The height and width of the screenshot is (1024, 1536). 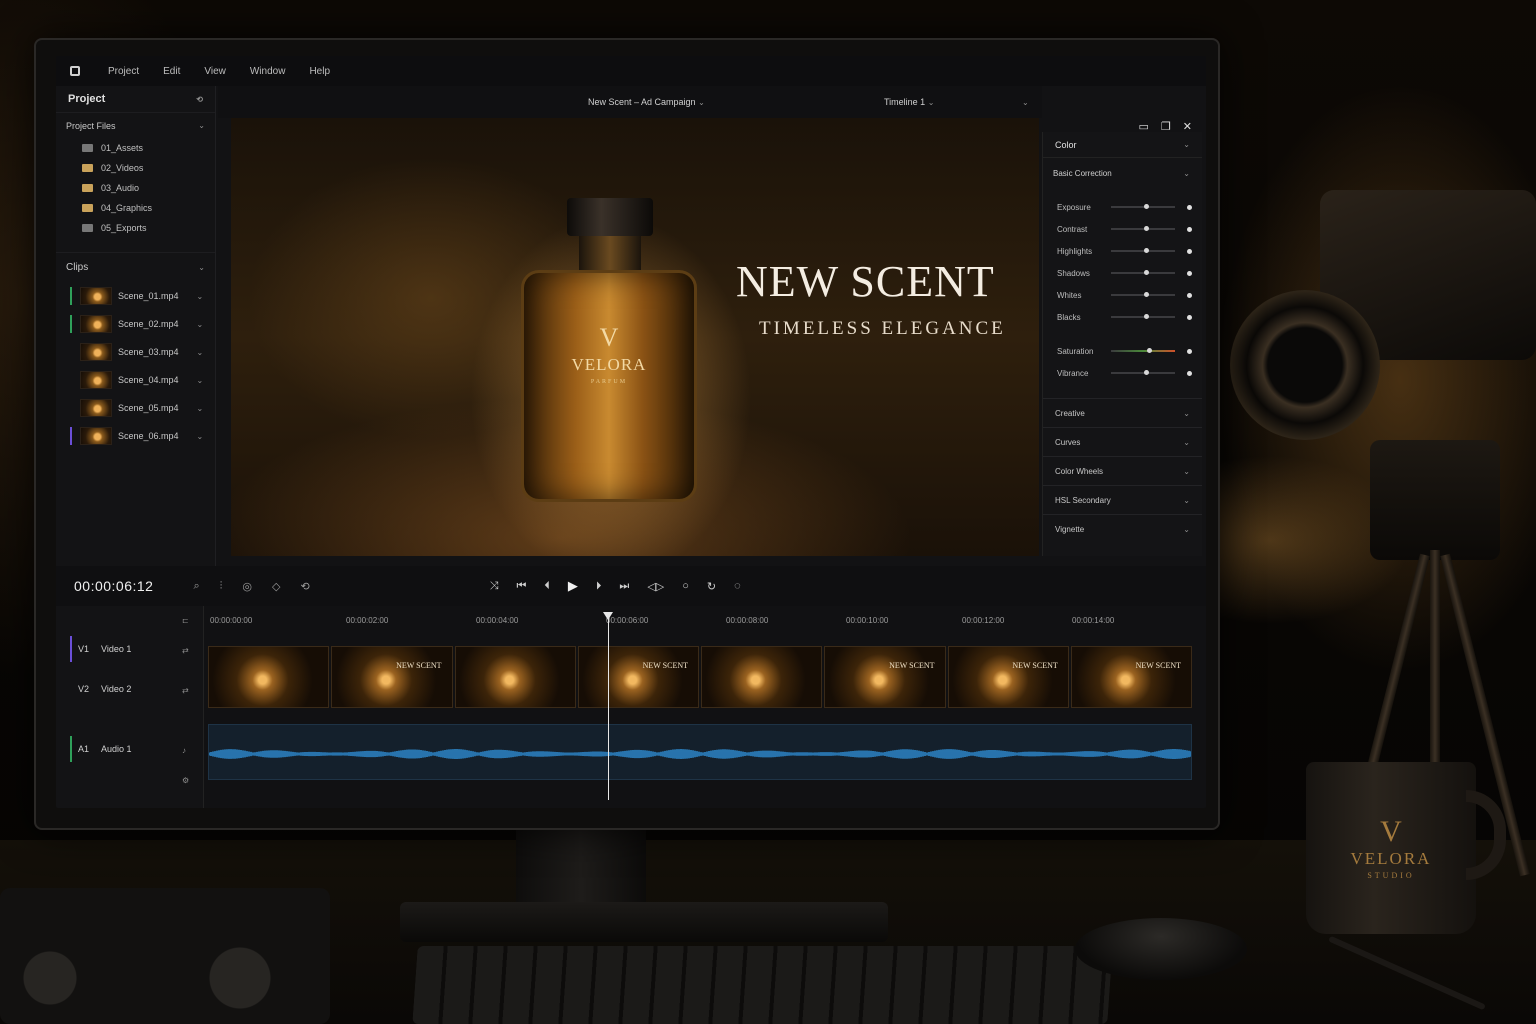 I want to click on audio-scrub-icon: ◁▷, so click(x=655, y=586).